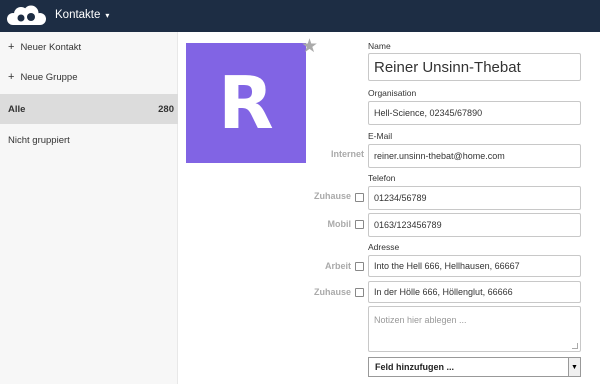 The width and height of the screenshot is (600, 384). Describe the element at coordinates (89, 140) in the screenshot. I see `sidebar-item-ungrouped: Nicht gruppiert` at that location.